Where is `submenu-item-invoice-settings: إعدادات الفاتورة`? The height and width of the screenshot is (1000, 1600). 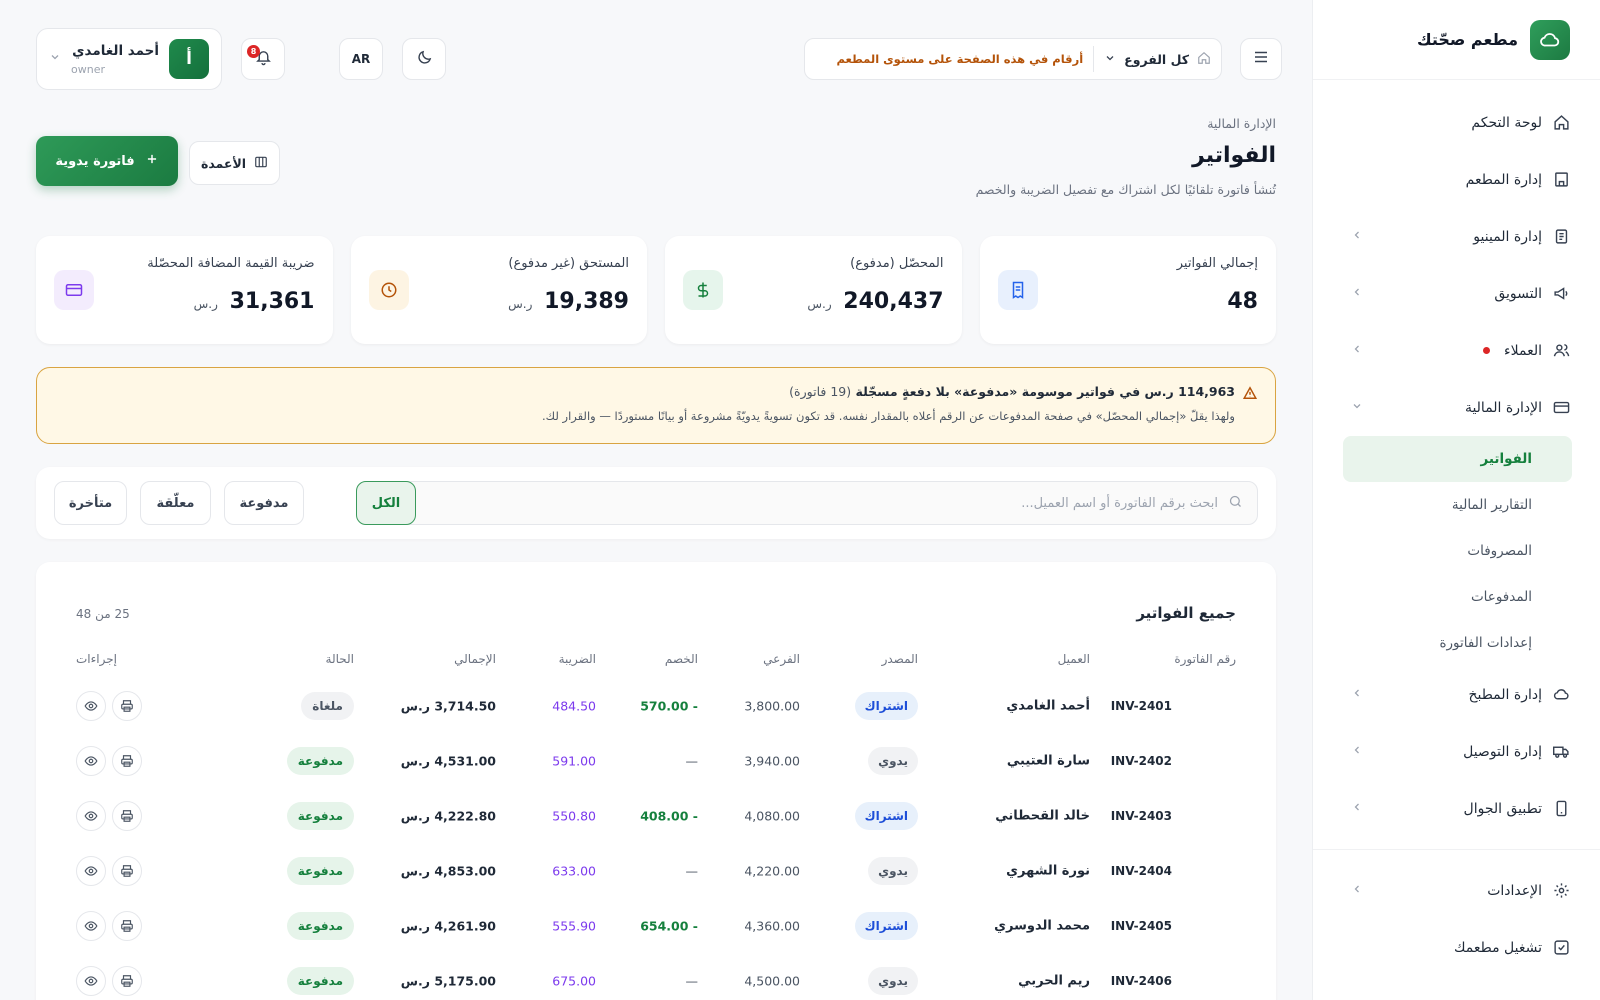 submenu-item-invoice-settings: إعدادات الفاتورة is located at coordinates (1457, 643).